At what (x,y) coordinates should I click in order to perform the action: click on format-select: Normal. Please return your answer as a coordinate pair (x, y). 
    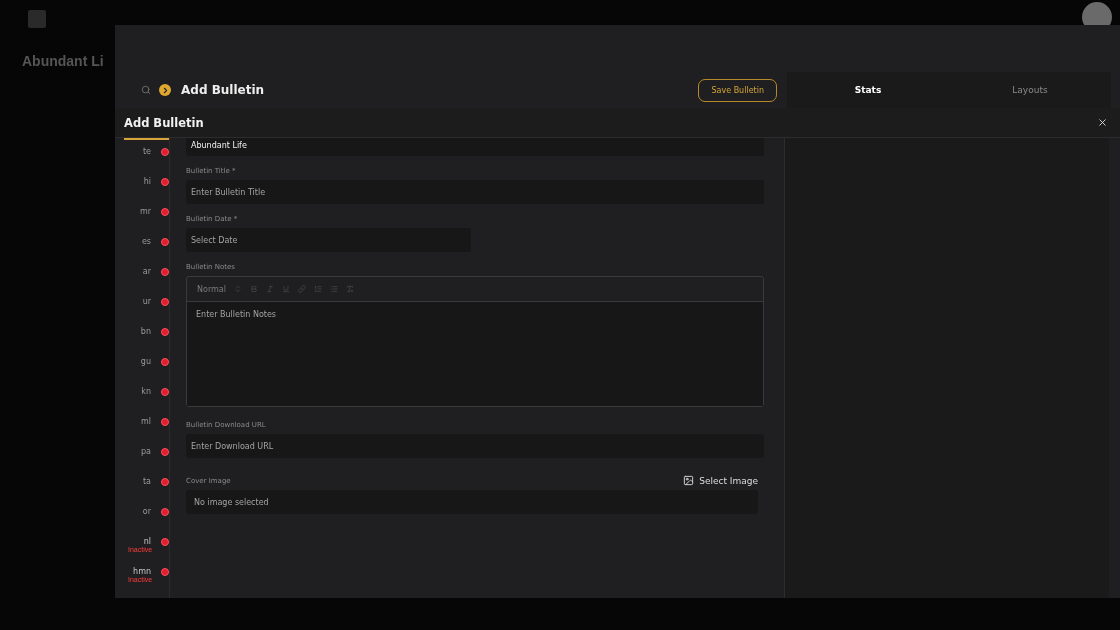
    Looking at the image, I should click on (211, 289).